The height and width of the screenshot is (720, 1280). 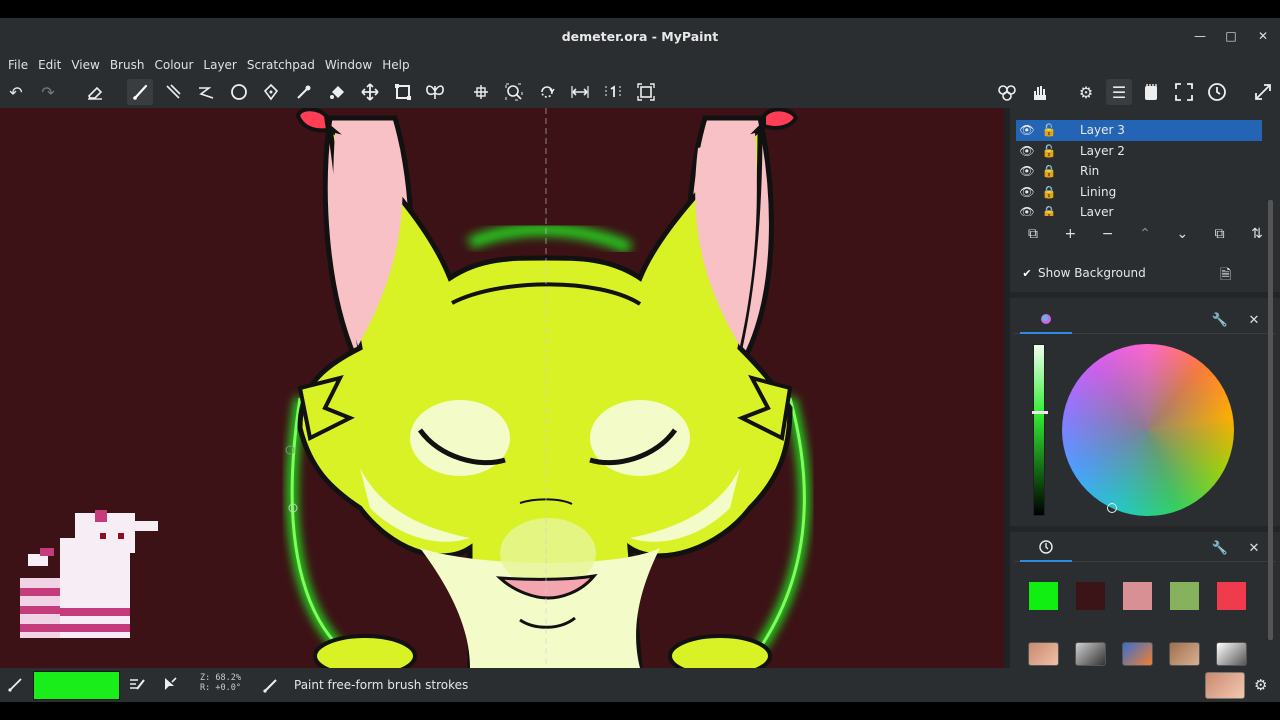 What do you see at coordinates (1148, 430) in the screenshot?
I see `colour-wheel` at bounding box center [1148, 430].